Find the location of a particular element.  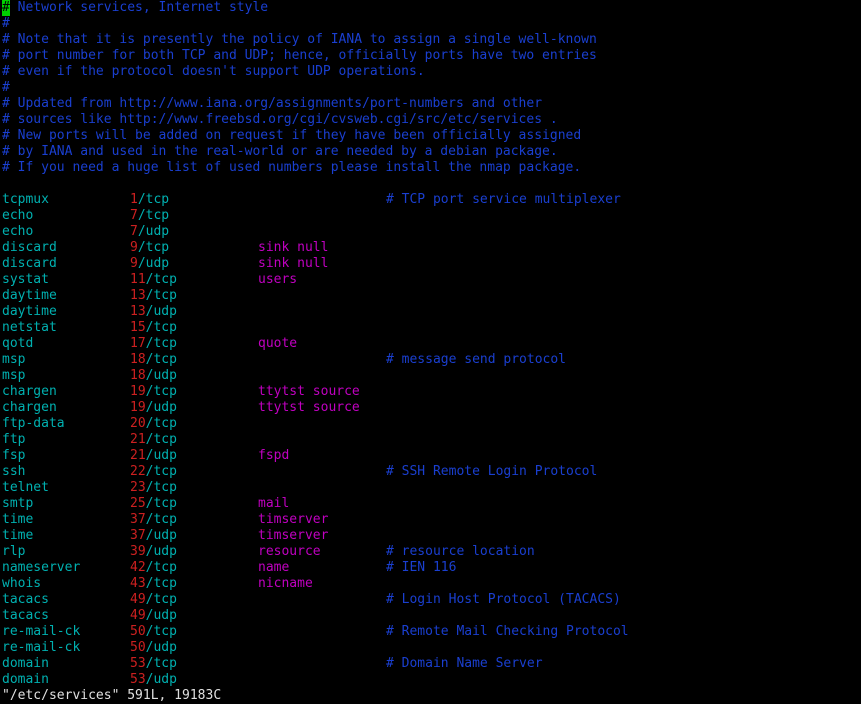

service-port: 18/udp is located at coordinates (153, 375).